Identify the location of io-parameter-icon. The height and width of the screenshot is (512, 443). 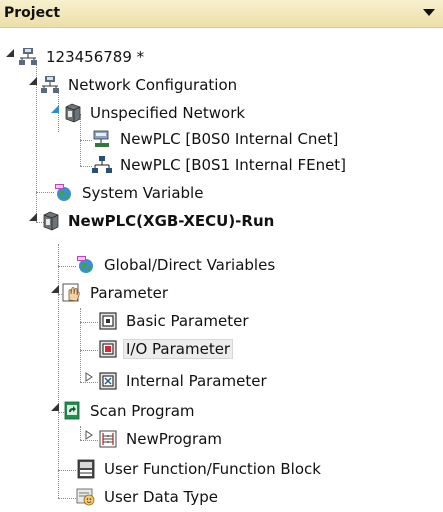
(108, 349).